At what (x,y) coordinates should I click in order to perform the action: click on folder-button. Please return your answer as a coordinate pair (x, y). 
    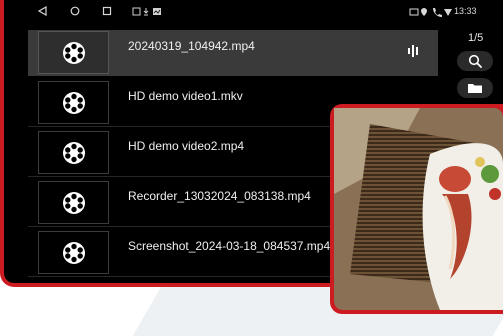
    Looking at the image, I should click on (475, 88).